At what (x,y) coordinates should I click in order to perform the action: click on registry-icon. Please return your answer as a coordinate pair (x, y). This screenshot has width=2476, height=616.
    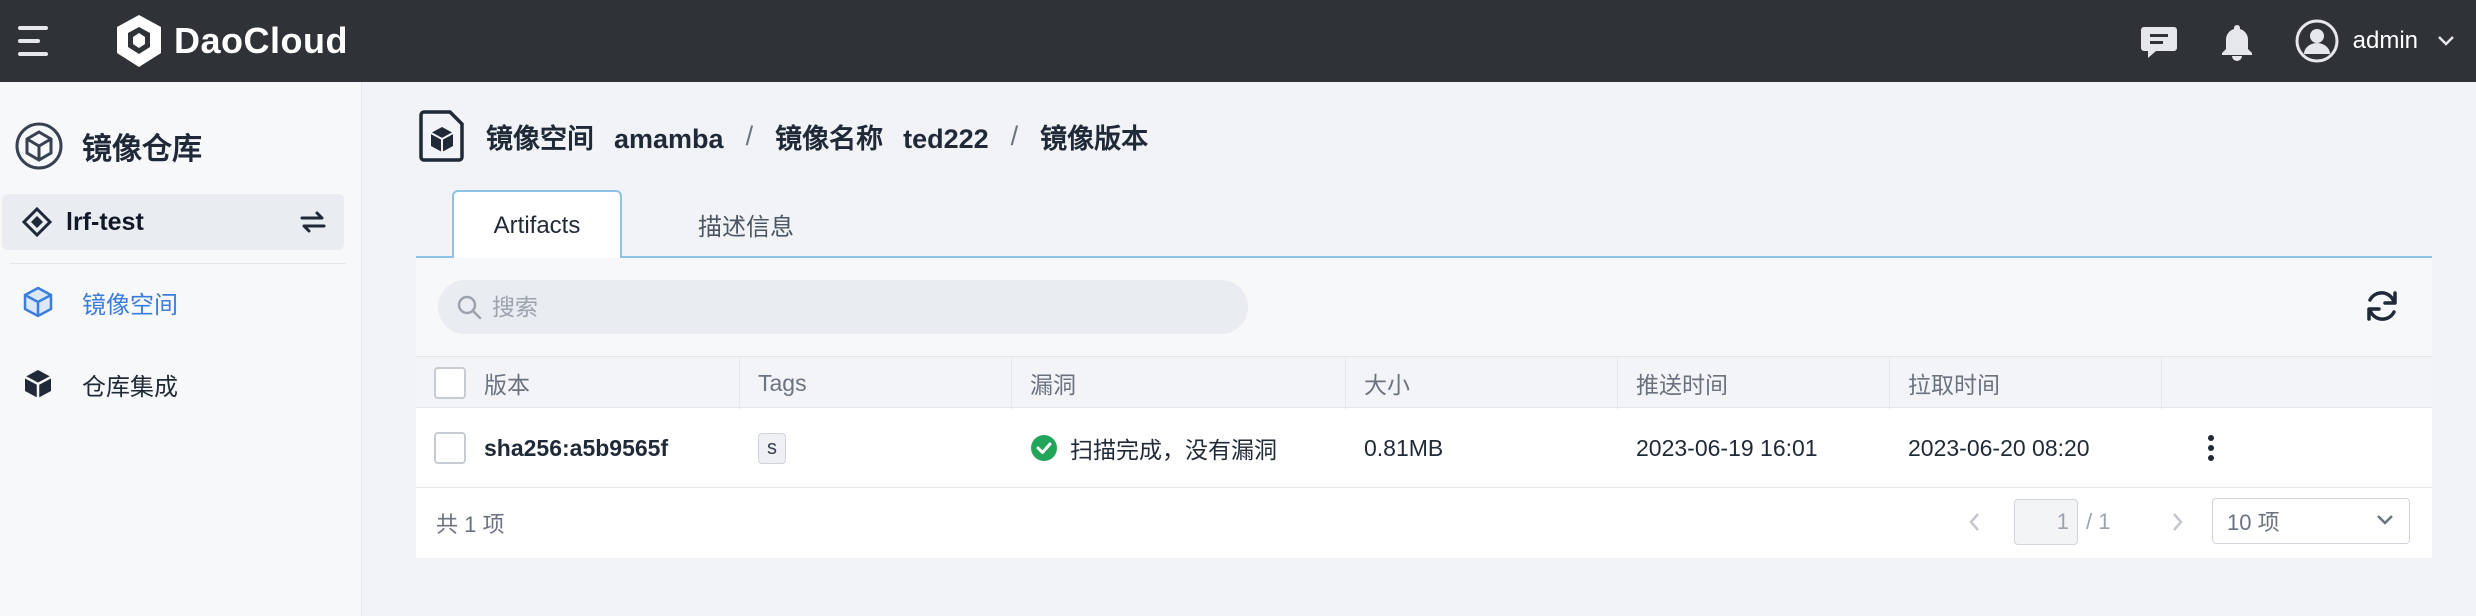
    Looking at the image, I should click on (39, 146).